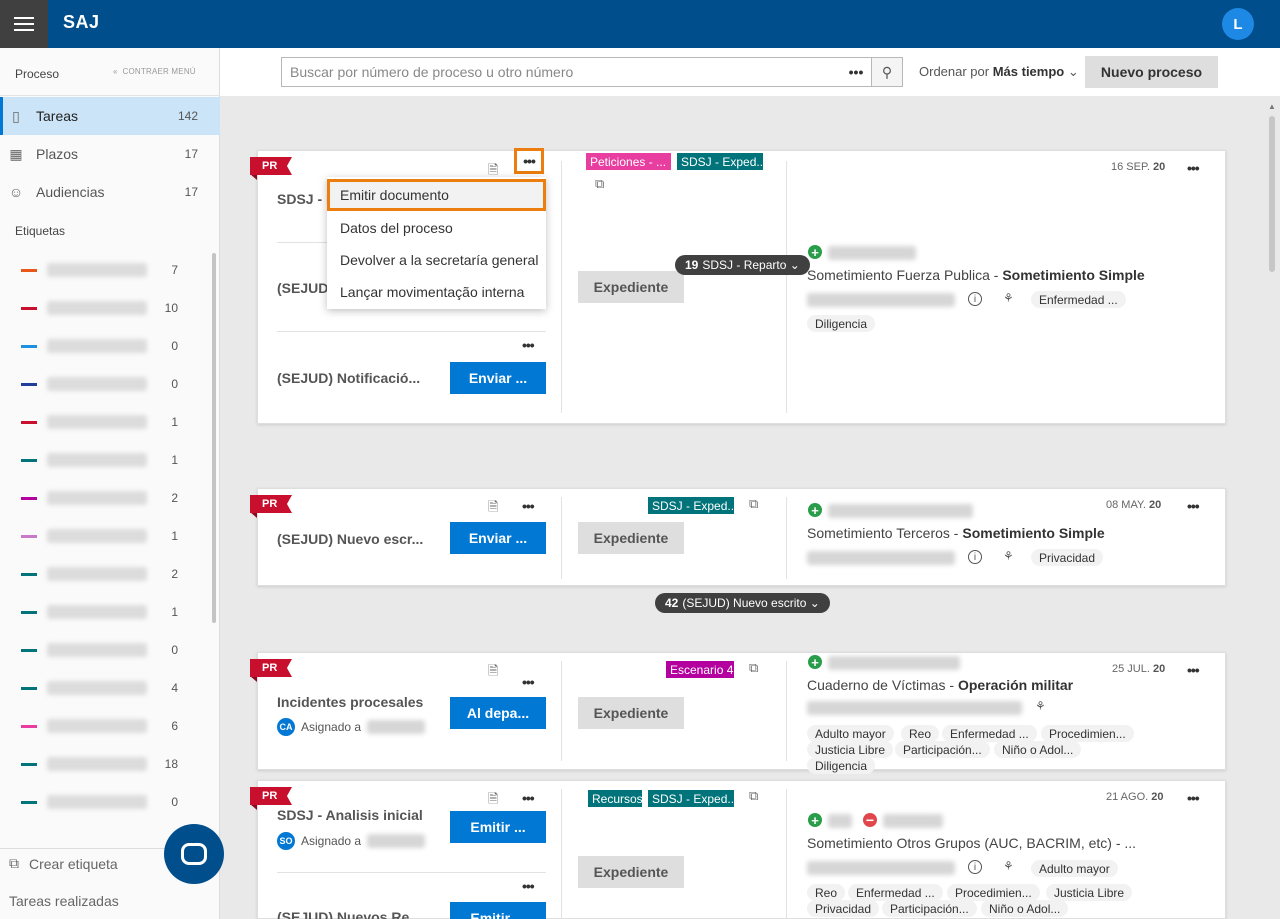  Describe the element at coordinates (110, 192) in the screenshot. I see `sidebar-item-audiencias: ☺ Audiencias 17` at that location.